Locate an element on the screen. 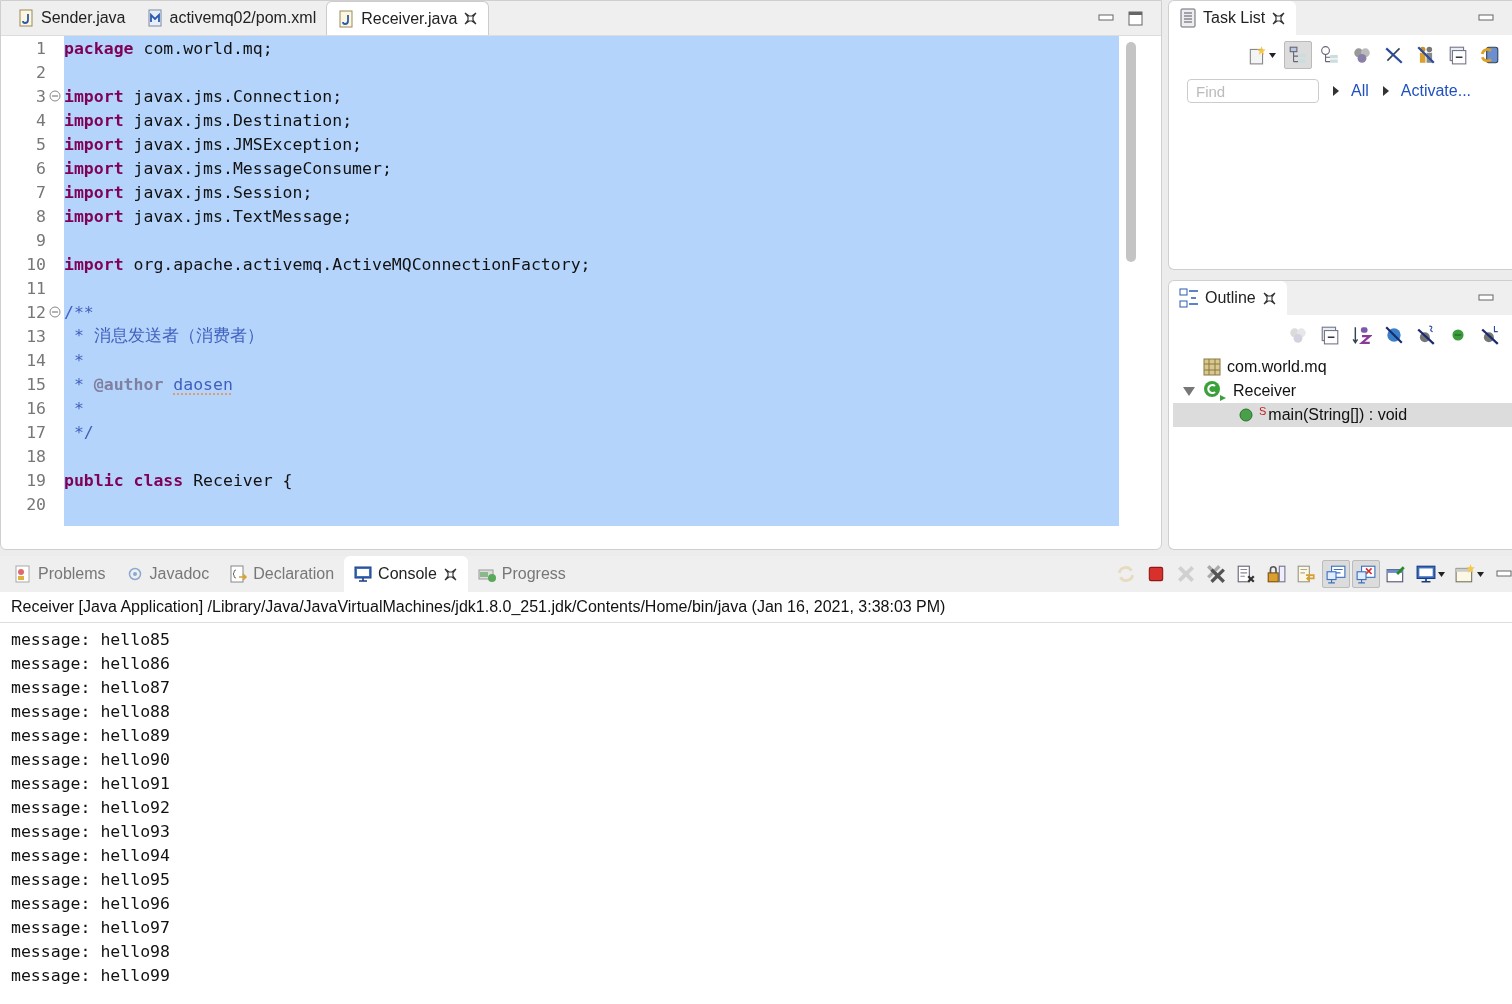  console-line: message: hello86 is located at coordinates (90, 663).